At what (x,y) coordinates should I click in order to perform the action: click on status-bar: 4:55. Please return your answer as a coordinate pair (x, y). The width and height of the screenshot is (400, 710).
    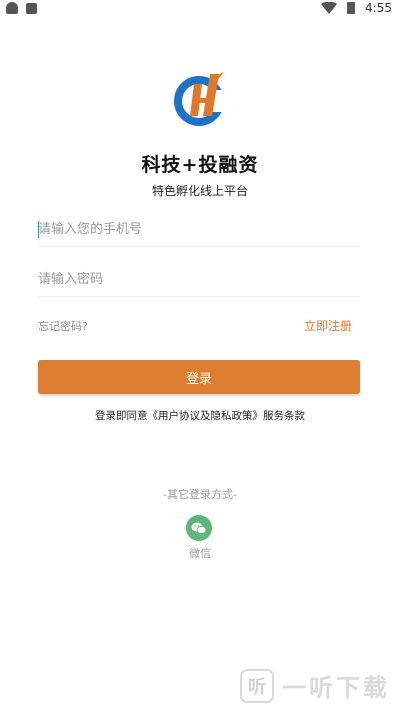
    Looking at the image, I should click on (200, 8).